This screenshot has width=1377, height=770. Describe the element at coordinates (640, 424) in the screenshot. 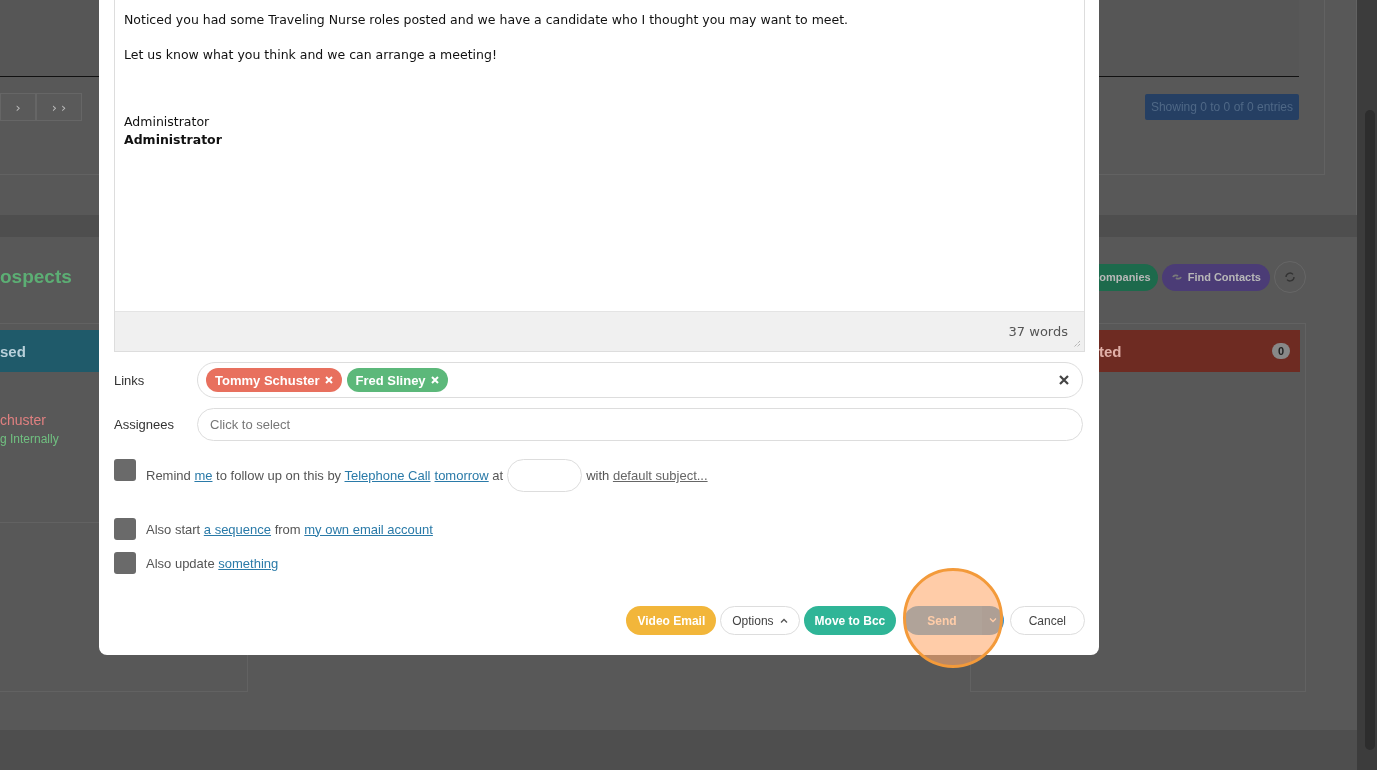

I see `assignees-field: Click to select` at that location.